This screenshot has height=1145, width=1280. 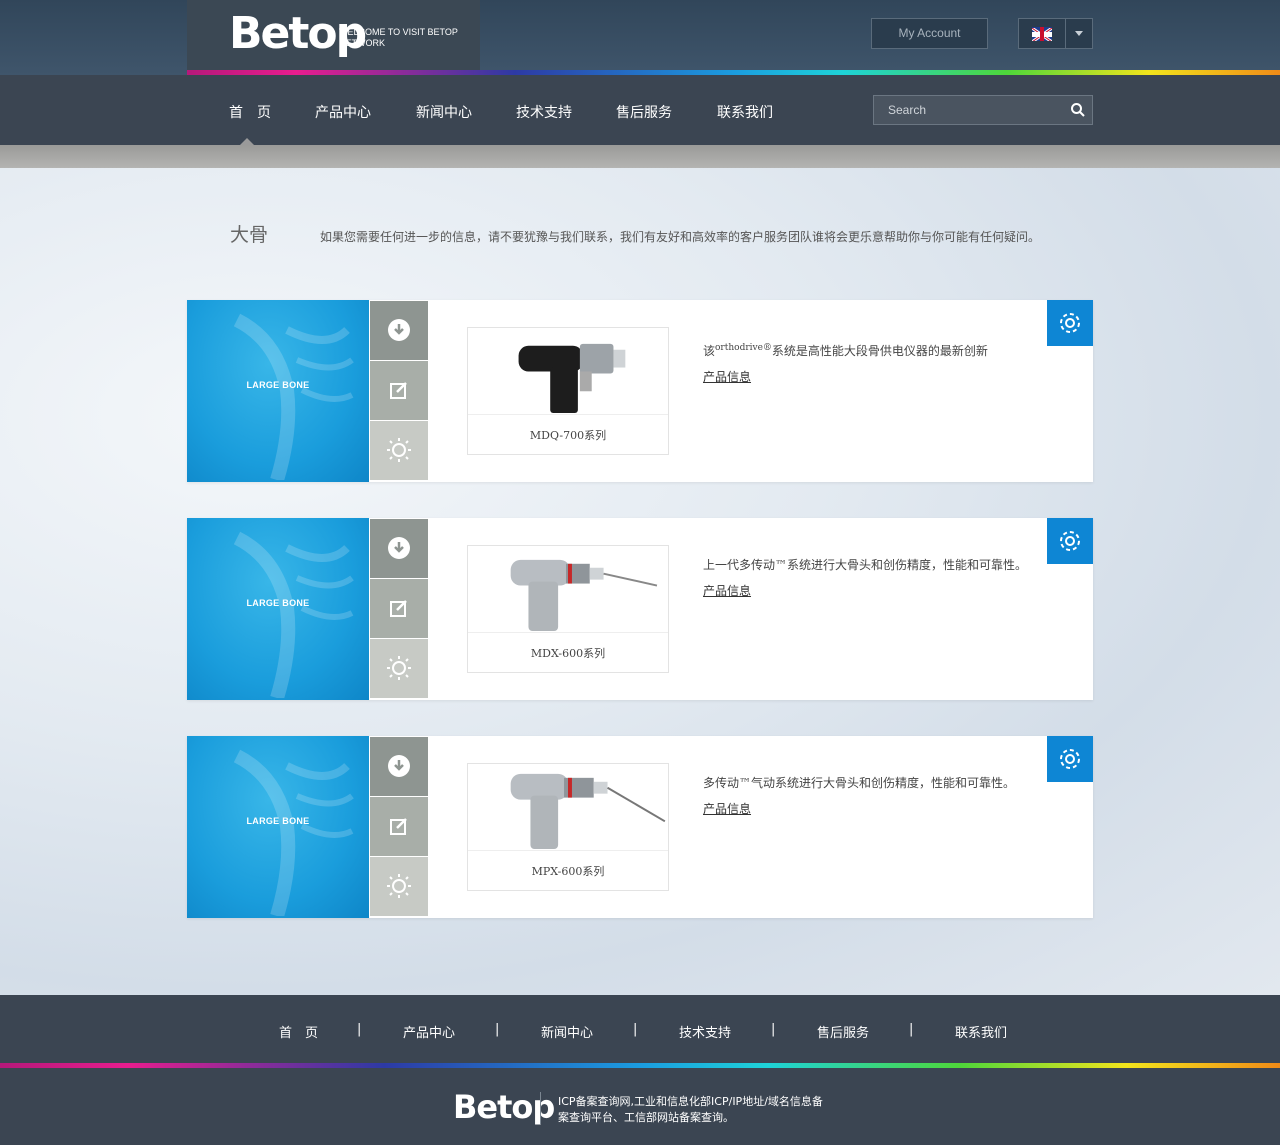 I want to click on product-thumbnail: MDX-600系列, so click(x=568, y=609).